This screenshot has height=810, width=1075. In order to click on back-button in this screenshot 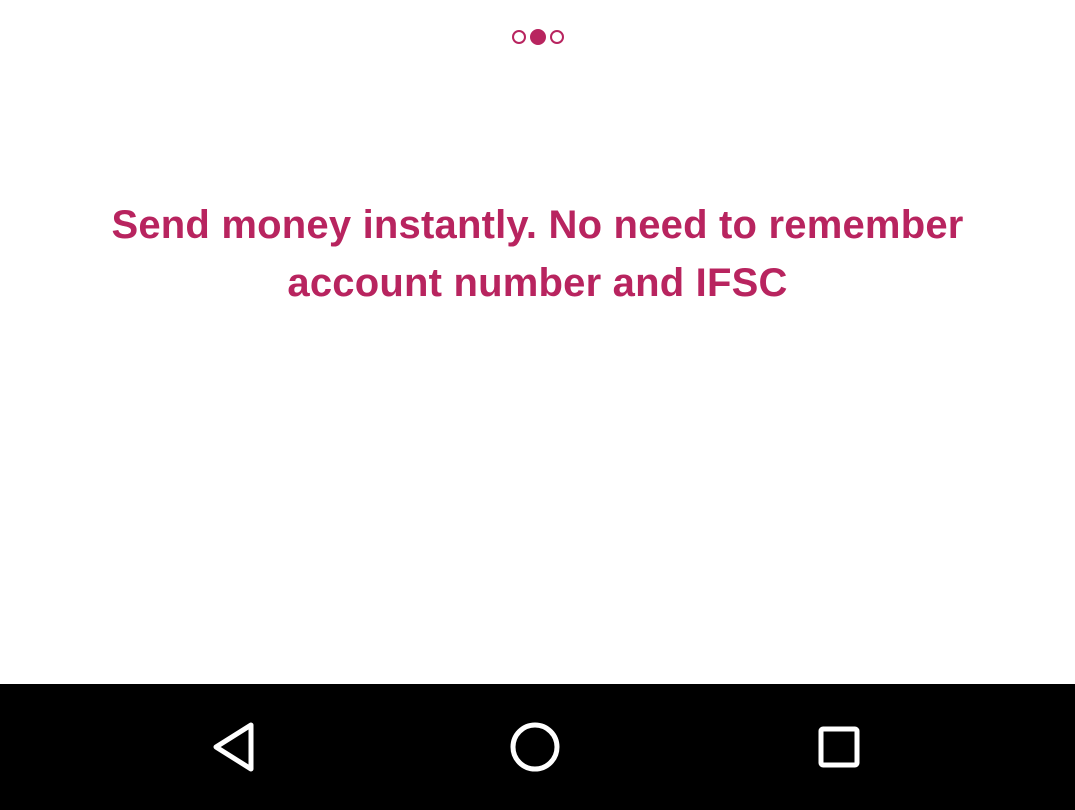, I will do `click(234, 747)`.